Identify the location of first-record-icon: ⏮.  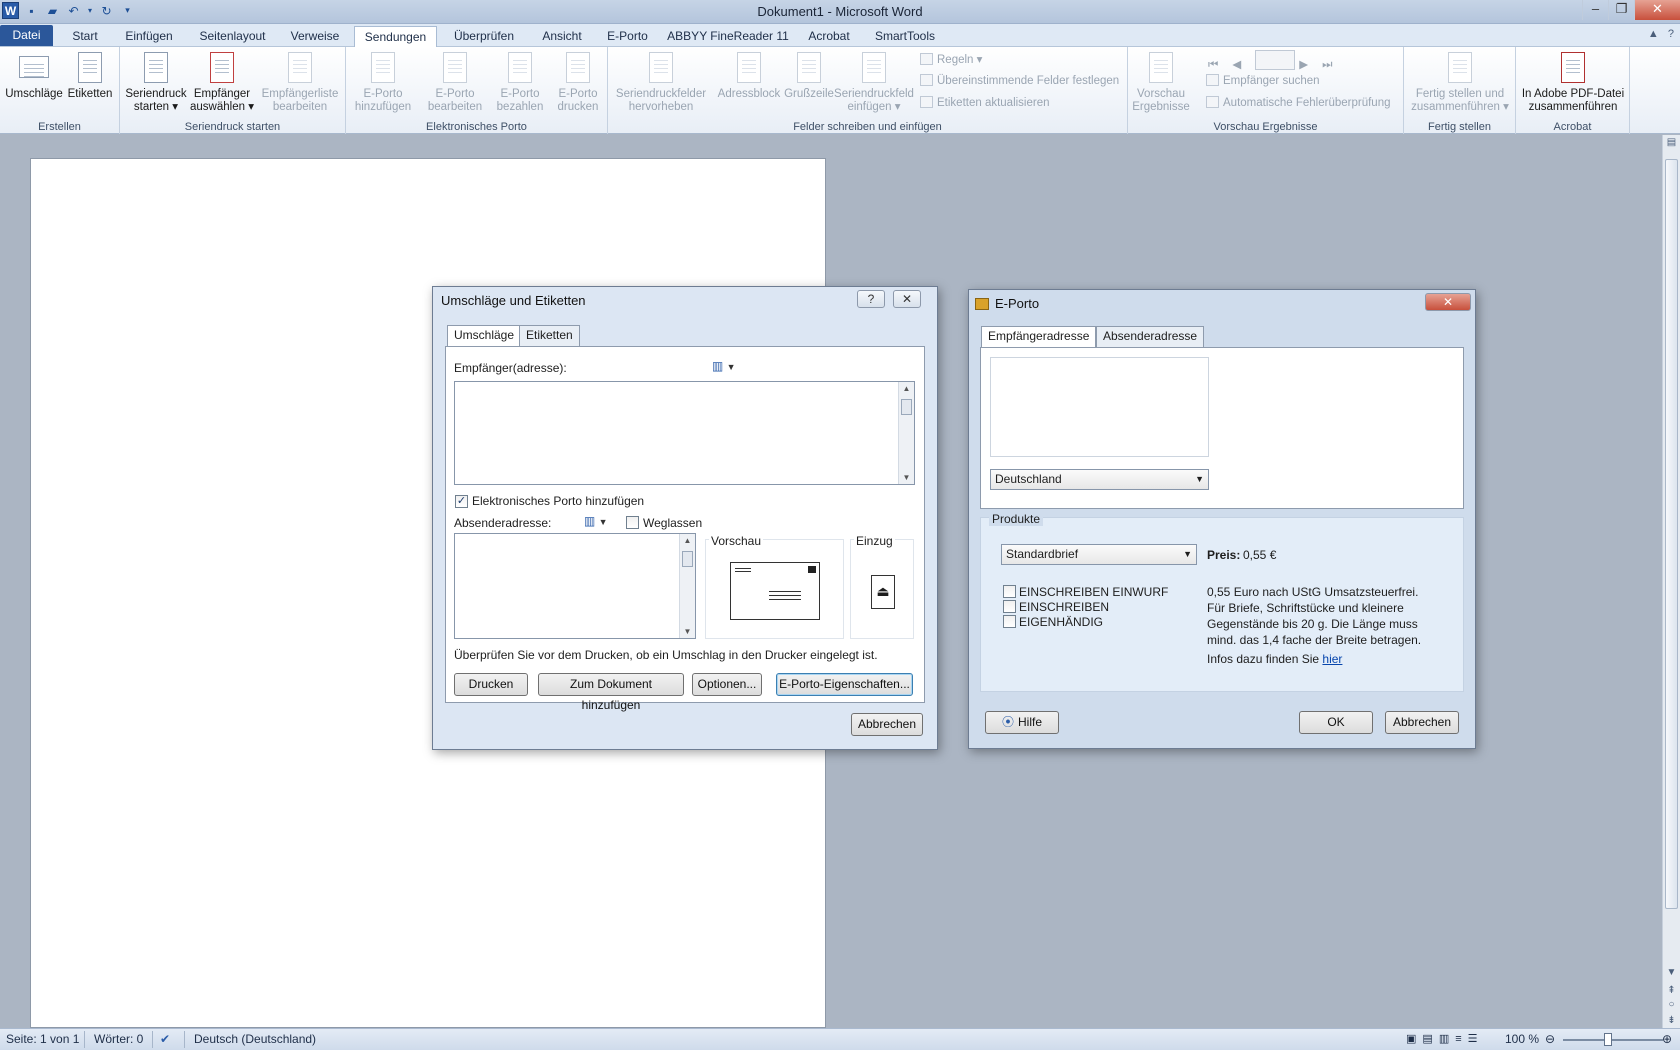
(1220, 65).